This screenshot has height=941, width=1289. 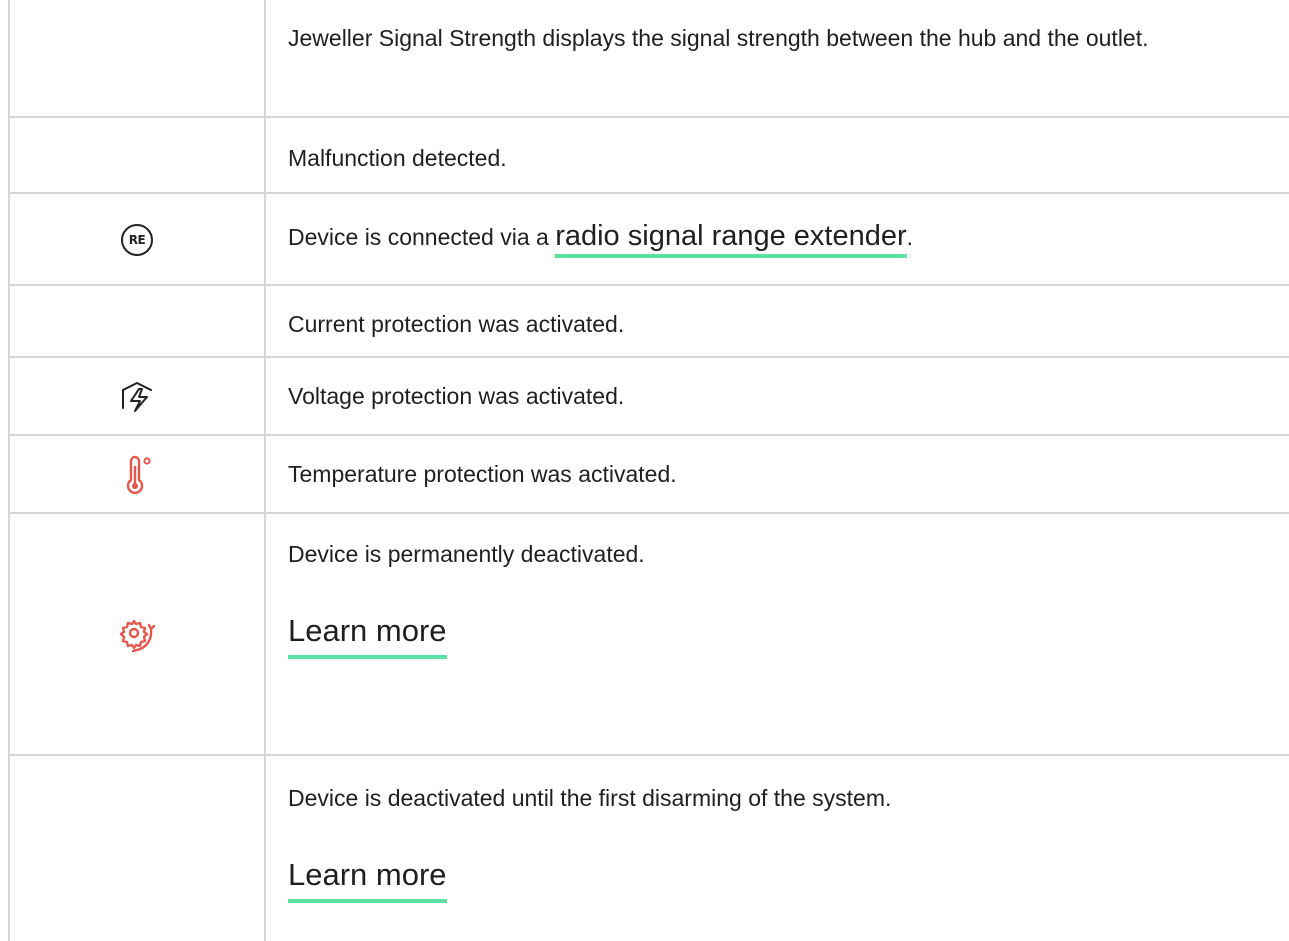 What do you see at coordinates (731, 239) in the screenshot?
I see `radio-signal-range-extender-link: radio signal range extender` at bounding box center [731, 239].